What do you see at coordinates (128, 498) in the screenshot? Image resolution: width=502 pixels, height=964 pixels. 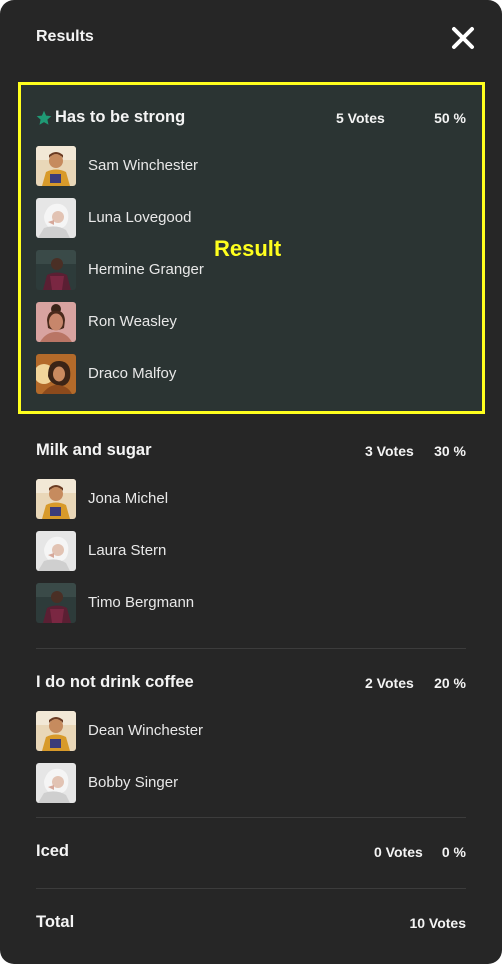 I see `voter-name: Jona Michel` at bounding box center [128, 498].